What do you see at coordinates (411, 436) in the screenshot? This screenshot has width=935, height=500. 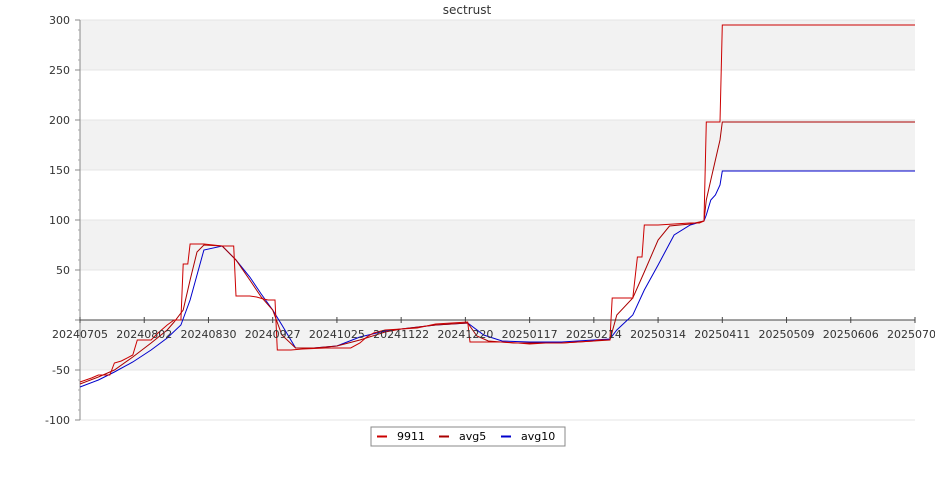 I see `legend-label-9911: 9911` at bounding box center [411, 436].